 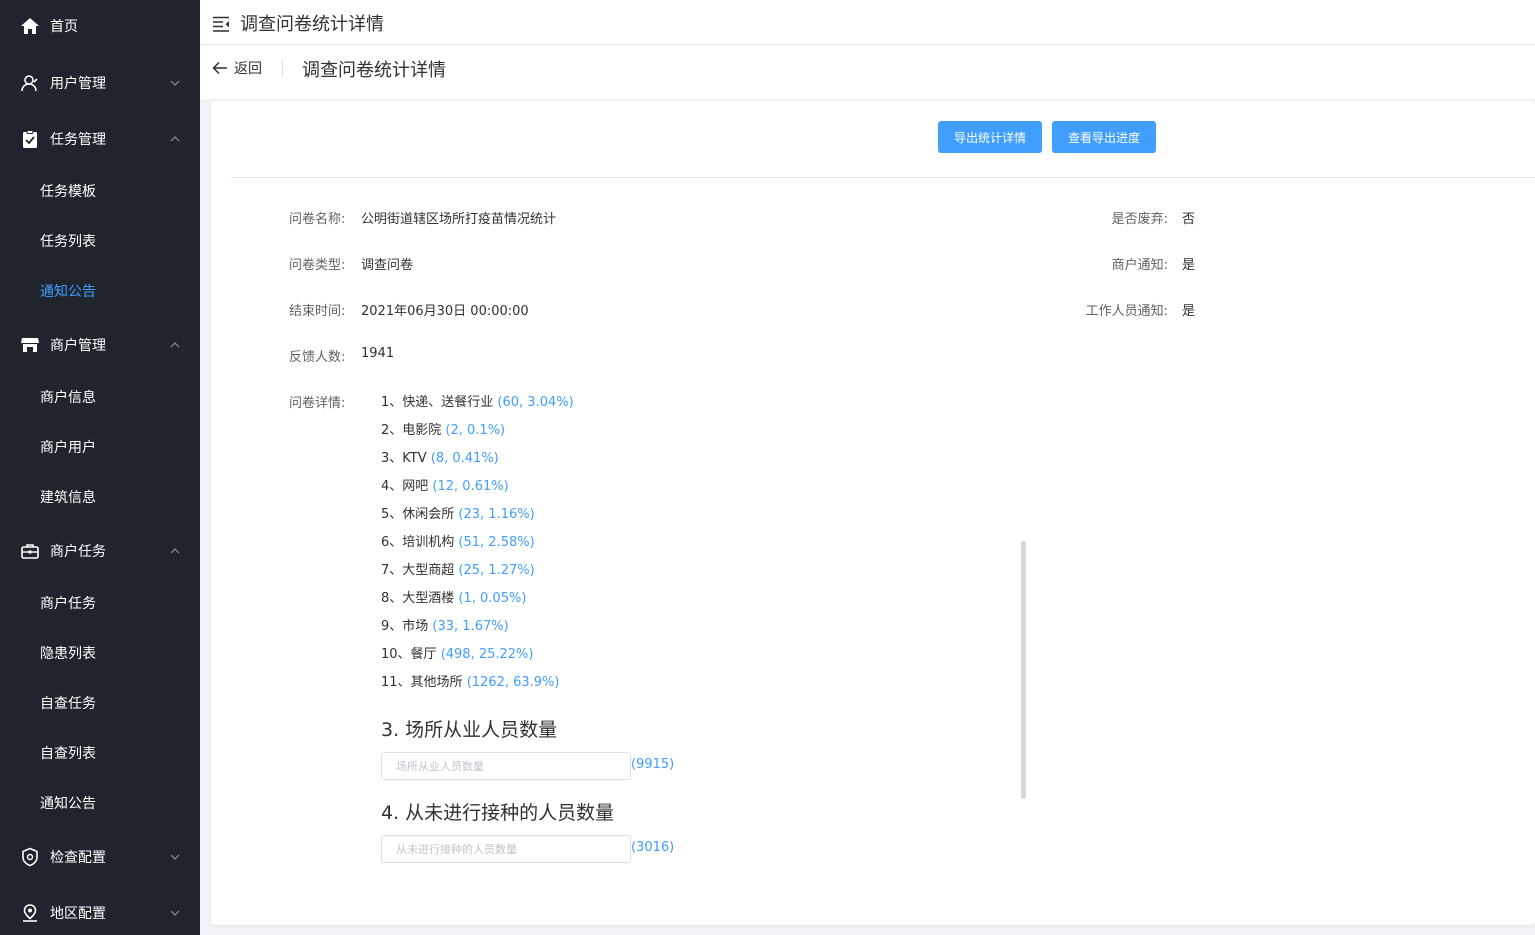 I want to click on questionnaire-name-label: 问卷名称:, so click(x=317, y=219).